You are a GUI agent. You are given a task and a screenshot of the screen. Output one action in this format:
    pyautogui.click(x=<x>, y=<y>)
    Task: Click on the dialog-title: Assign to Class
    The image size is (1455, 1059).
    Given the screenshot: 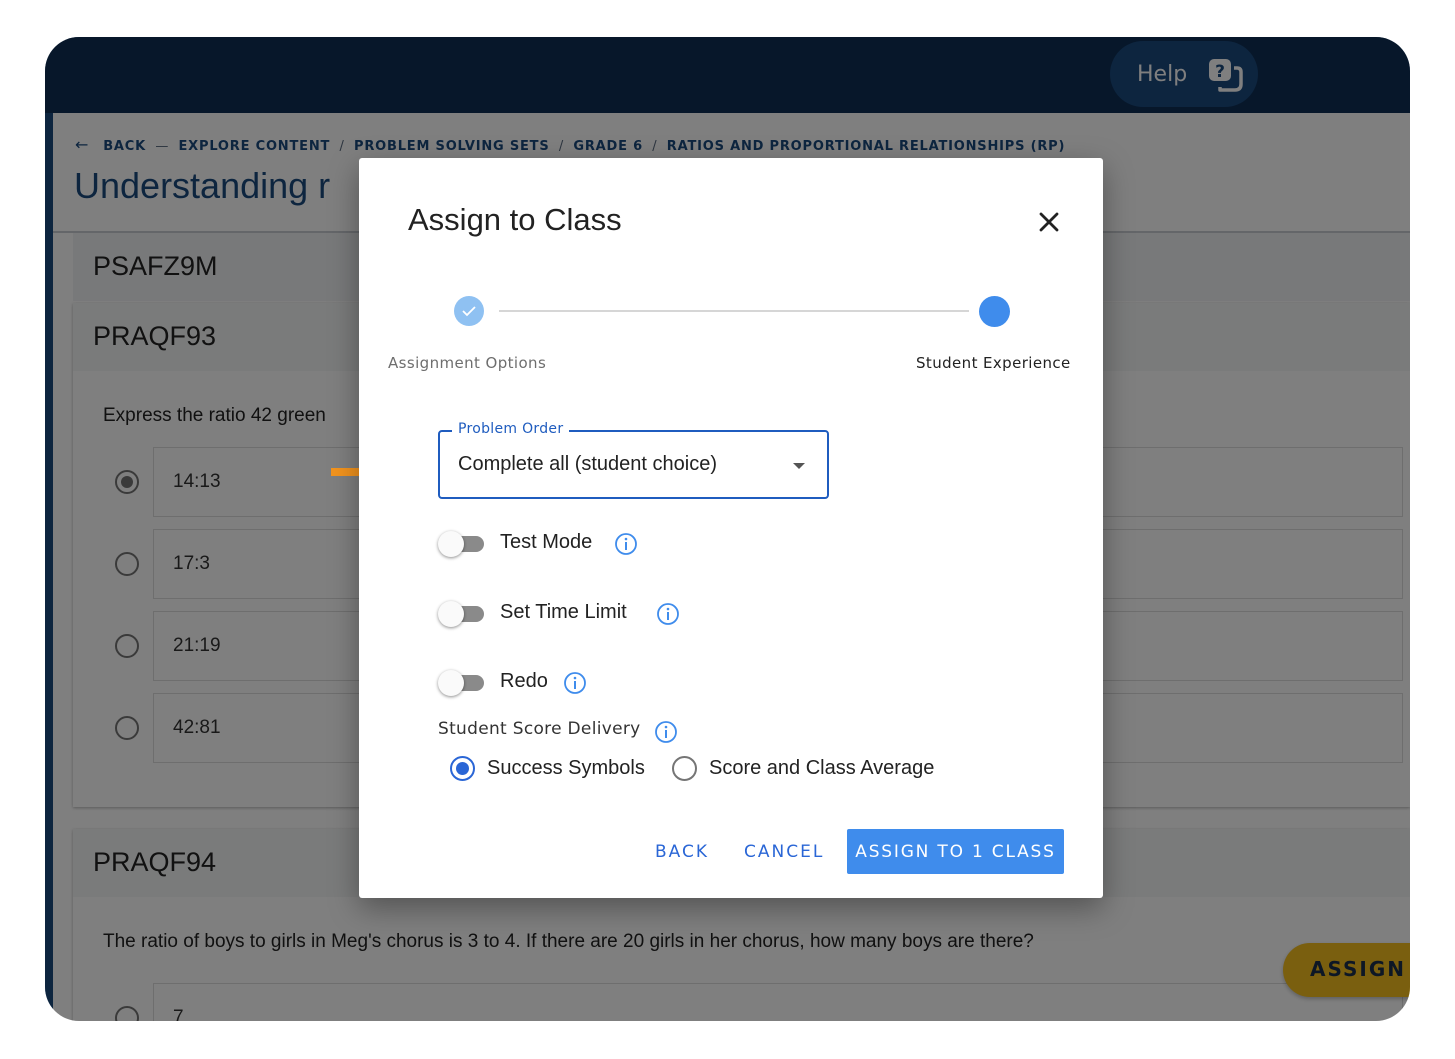 What is the action you would take?
    pyautogui.click(x=515, y=219)
    